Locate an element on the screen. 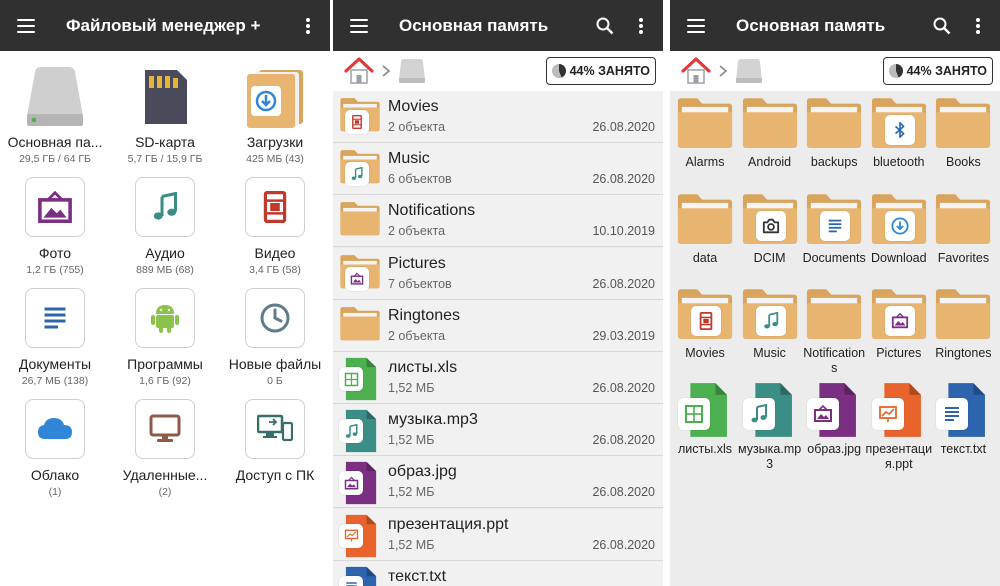  category-stats: (2) is located at coordinates (165, 492).